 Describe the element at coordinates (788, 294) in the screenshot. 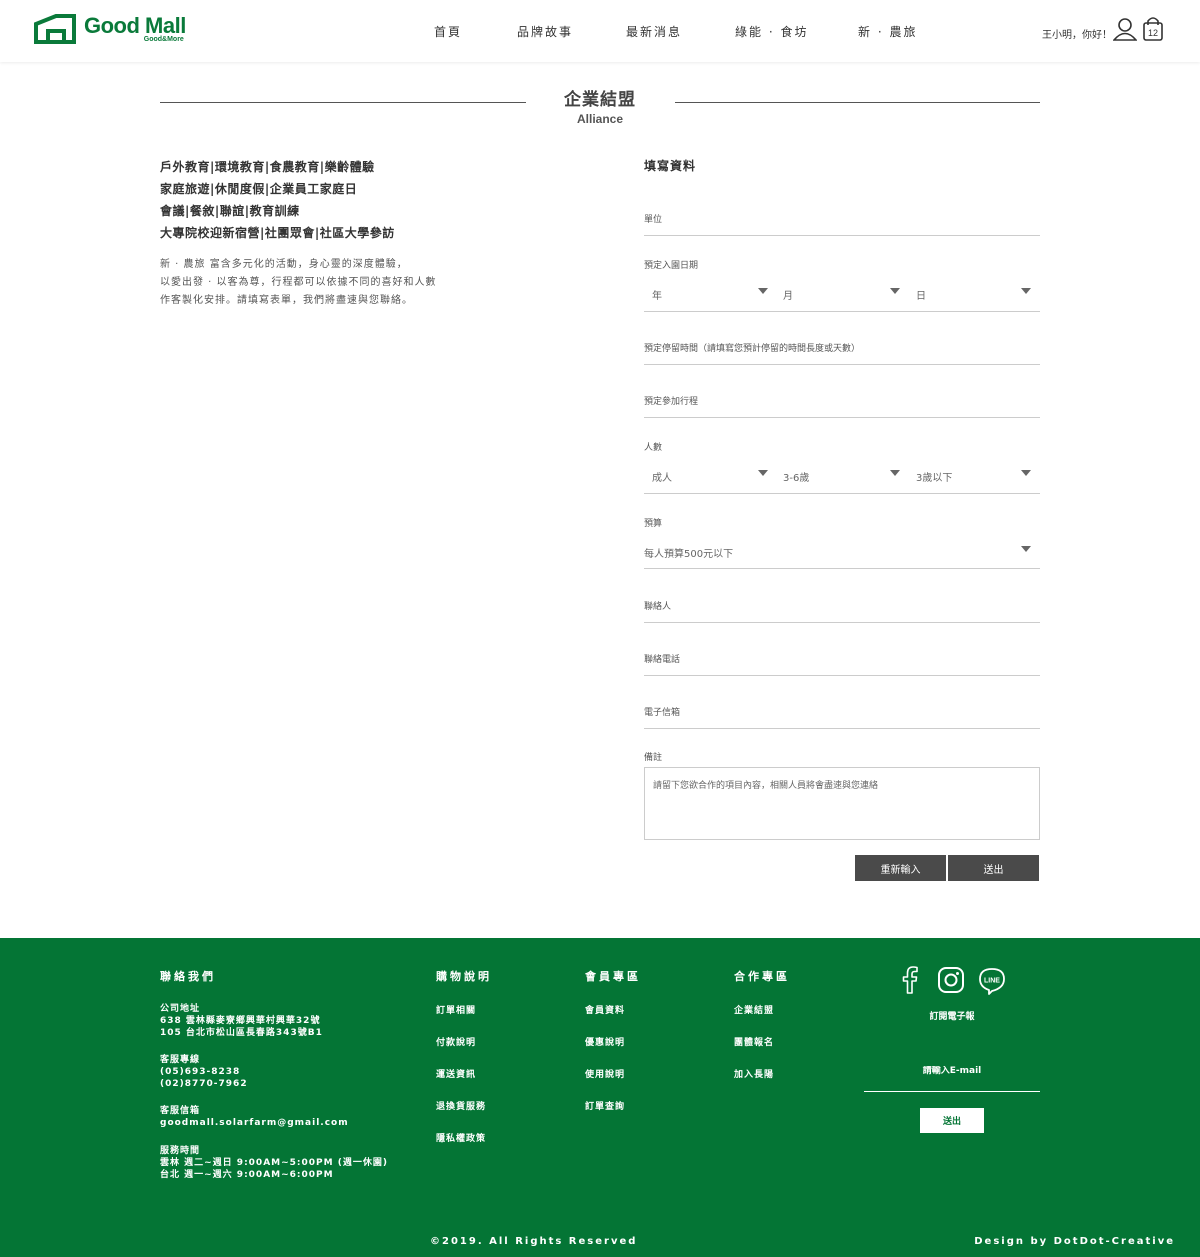

I see `month-select: 月` at that location.